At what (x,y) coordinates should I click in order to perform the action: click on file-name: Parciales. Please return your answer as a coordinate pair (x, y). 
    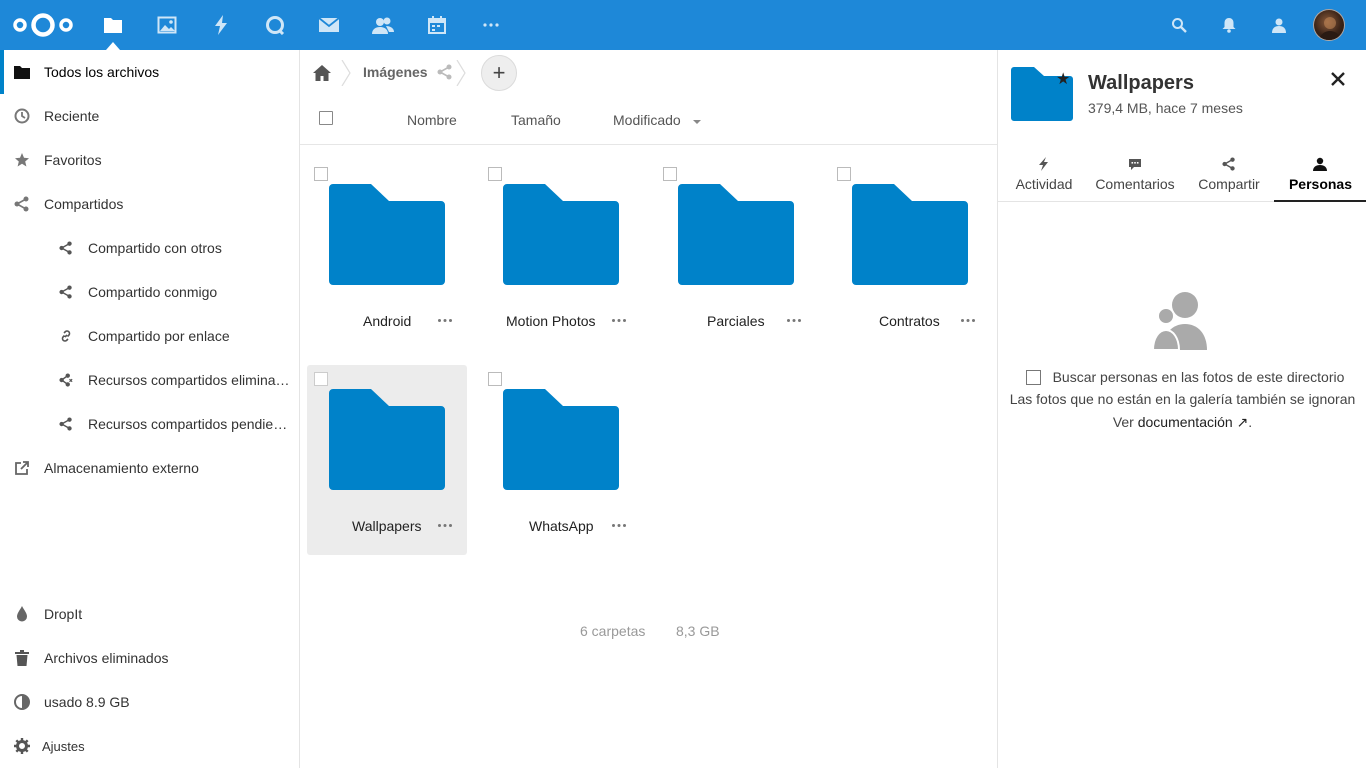
    Looking at the image, I should click on (736, 321).